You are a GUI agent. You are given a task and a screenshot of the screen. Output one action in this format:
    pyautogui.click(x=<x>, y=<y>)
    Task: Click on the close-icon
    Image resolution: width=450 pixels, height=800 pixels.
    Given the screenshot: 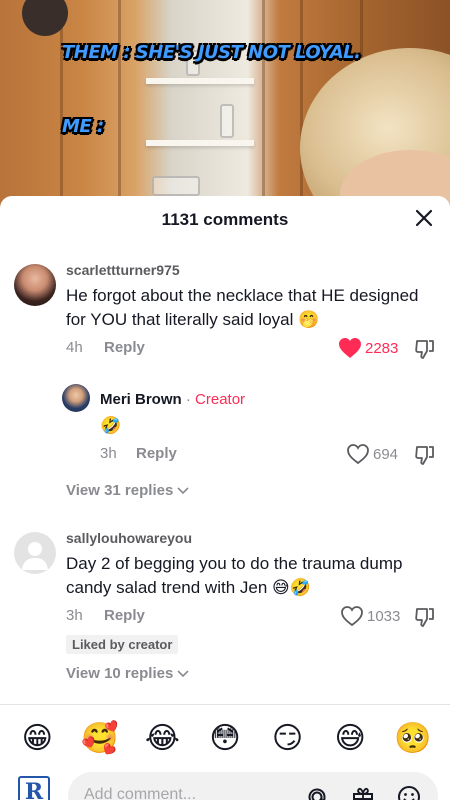 What is the action you would take?
    pyautogui.click(x=424, y=218)
    